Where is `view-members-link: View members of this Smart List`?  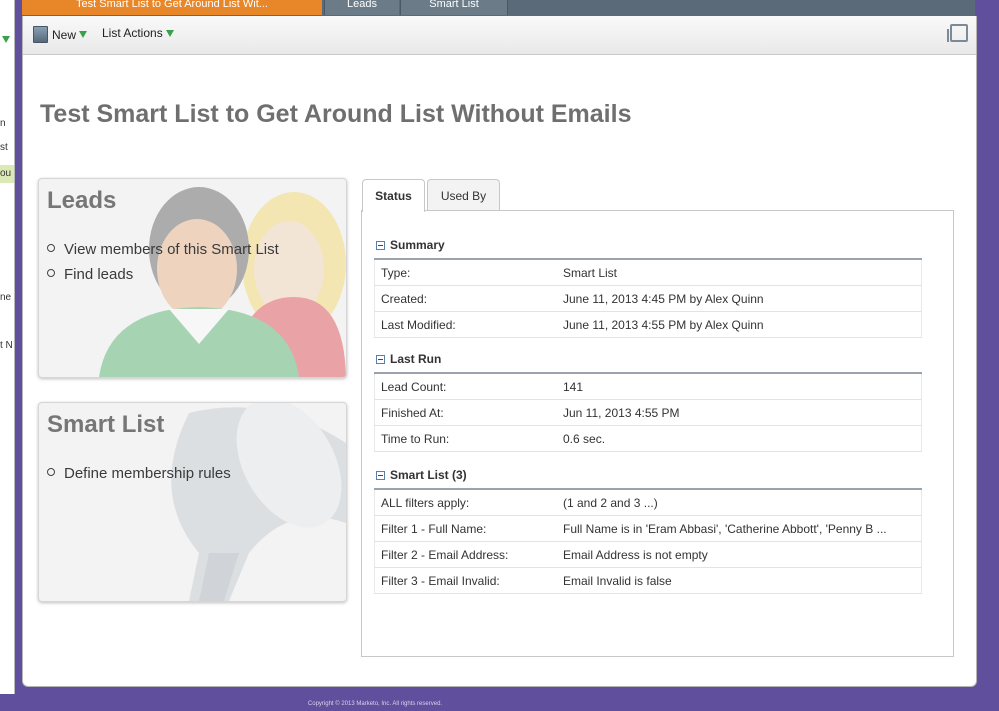 view-members-link: View members of this Smart List is located at coordinates (163, 249).